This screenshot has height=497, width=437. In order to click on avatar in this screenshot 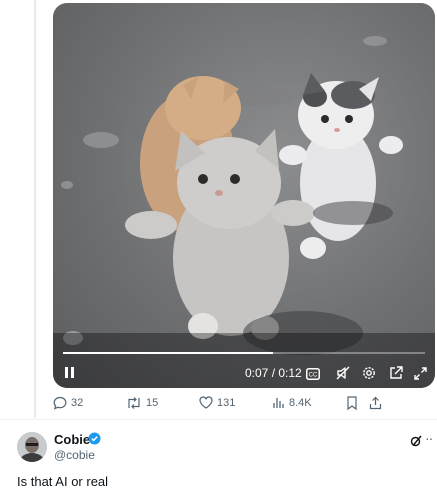, I will do `click(32, 447)`.